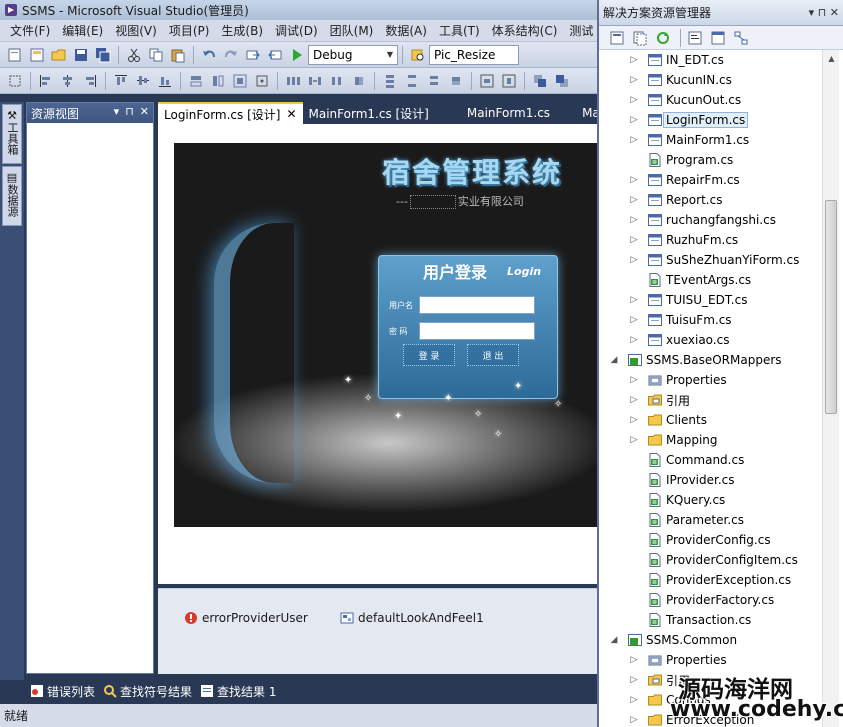  What do you see at coordinates (315, 81) in the screenshot?
I see `h-spacing-increase-icon` at bounding box center [315, 81].